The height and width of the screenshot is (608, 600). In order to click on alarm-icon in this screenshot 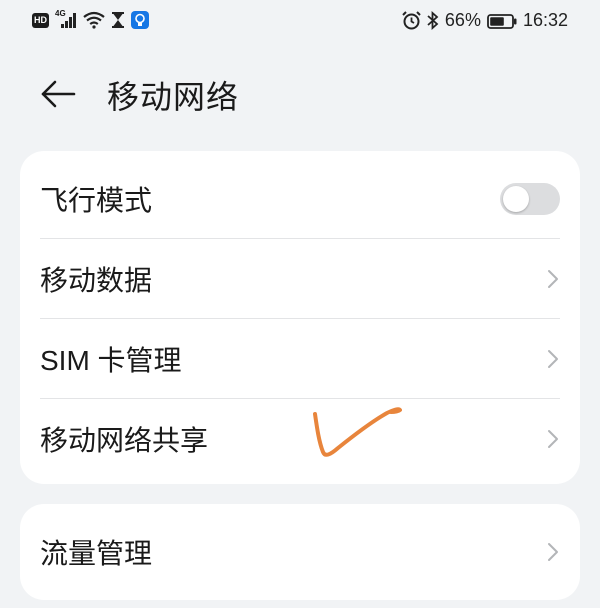, I will do `click(411, 20)`.